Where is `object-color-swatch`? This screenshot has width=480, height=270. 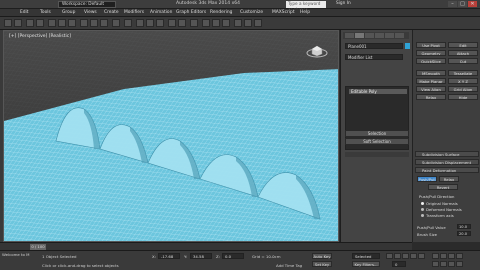 object-color-swatch is located at coordinates (407, 46).